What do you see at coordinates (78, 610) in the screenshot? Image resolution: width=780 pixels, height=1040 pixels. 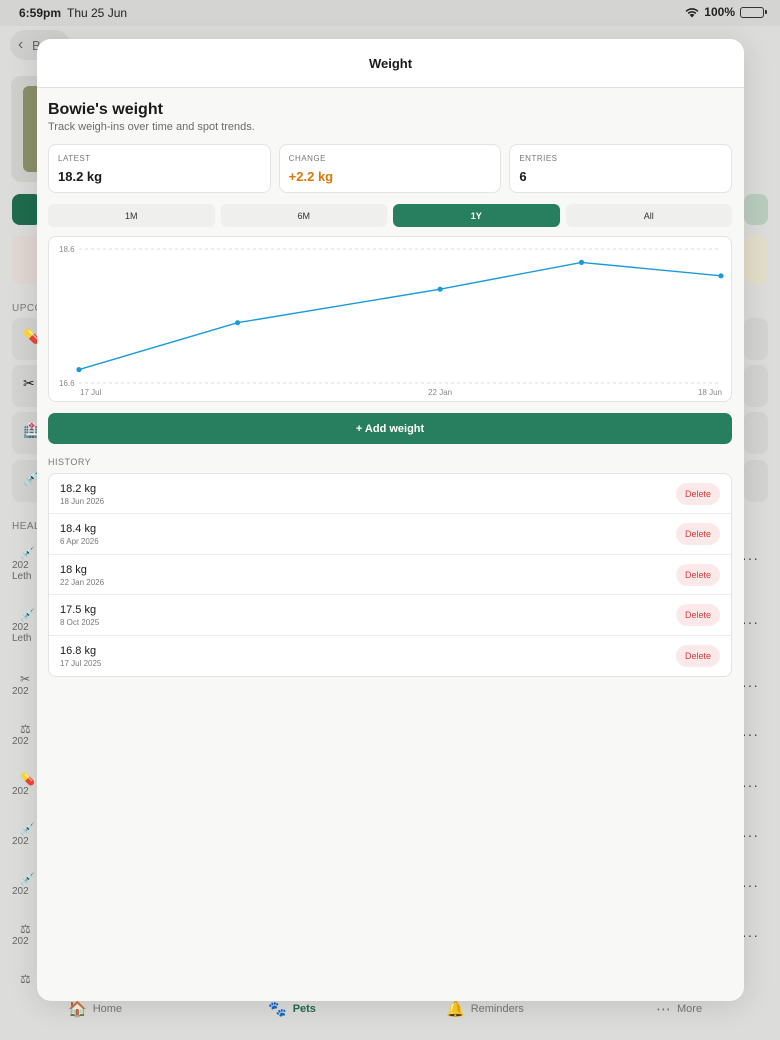 I see `history-weight: 17.5 kg` at bounding box center [78, 610].